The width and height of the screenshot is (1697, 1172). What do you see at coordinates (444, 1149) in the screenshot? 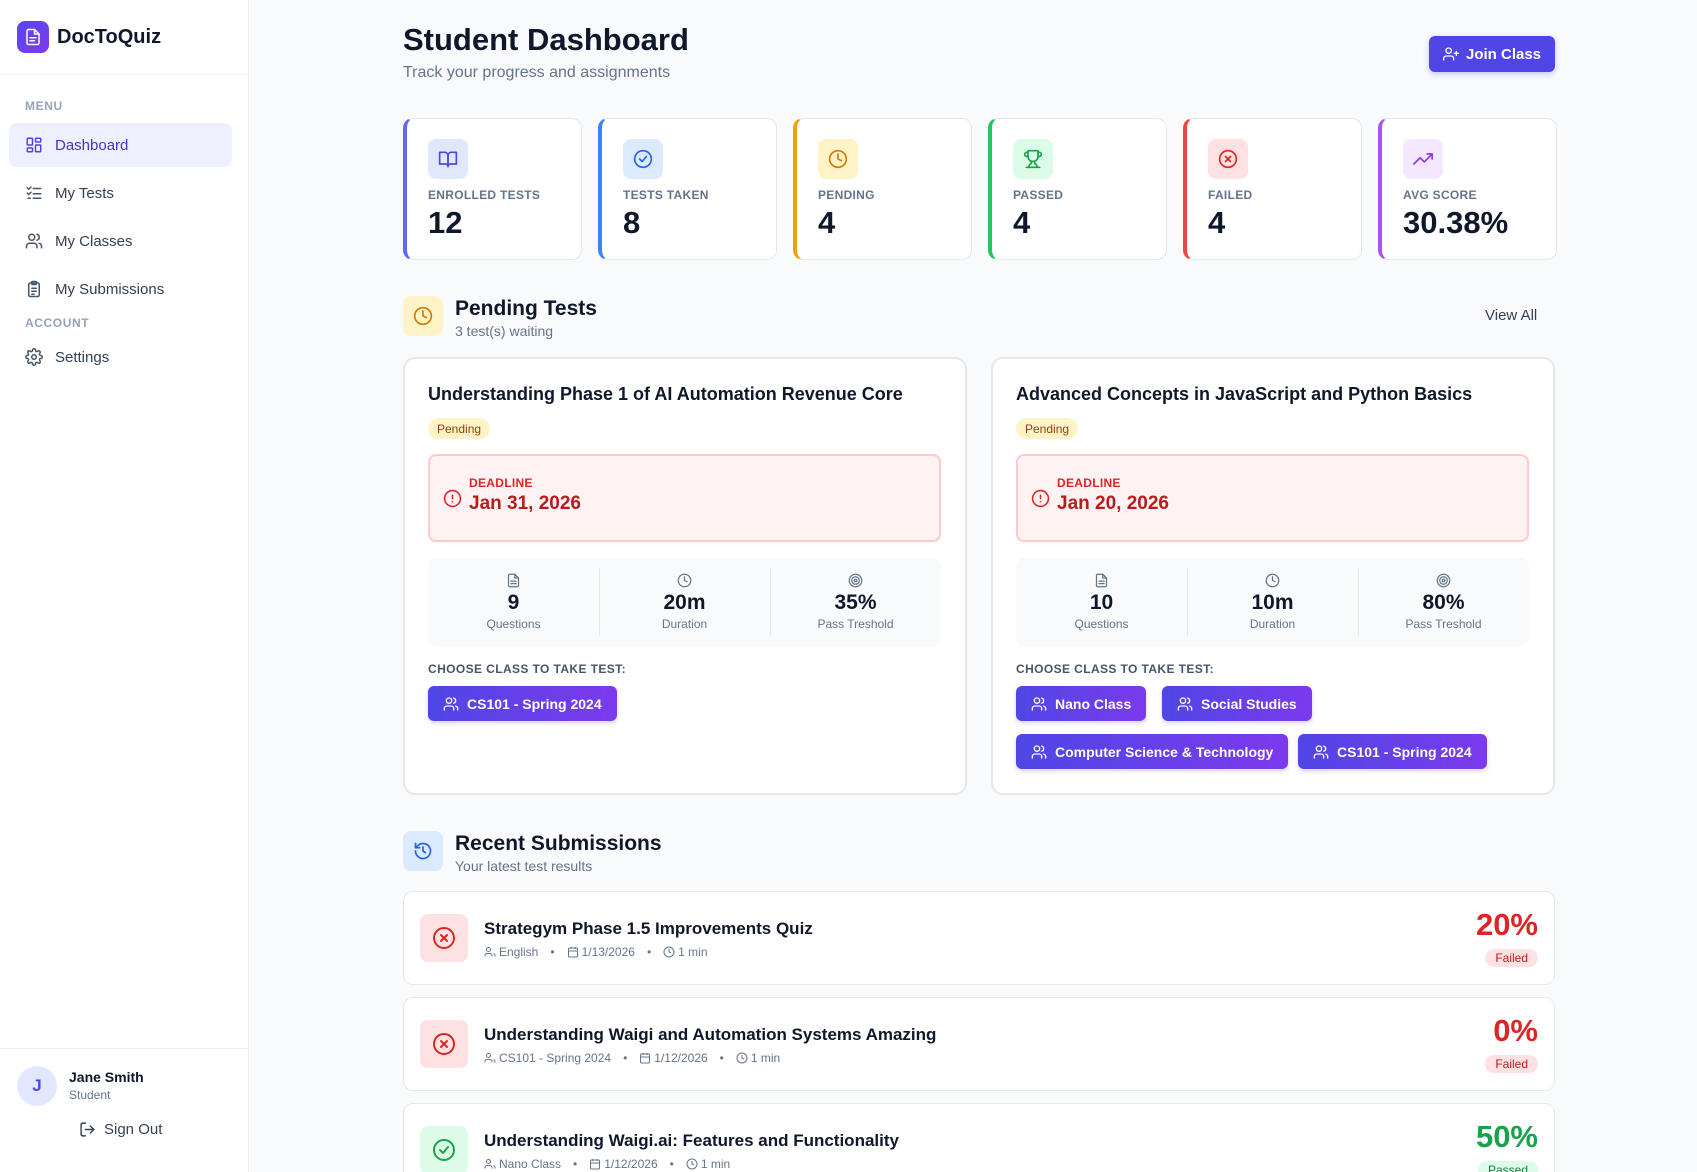
I see `check-circle-icon` at bounding box center [444, 1149].